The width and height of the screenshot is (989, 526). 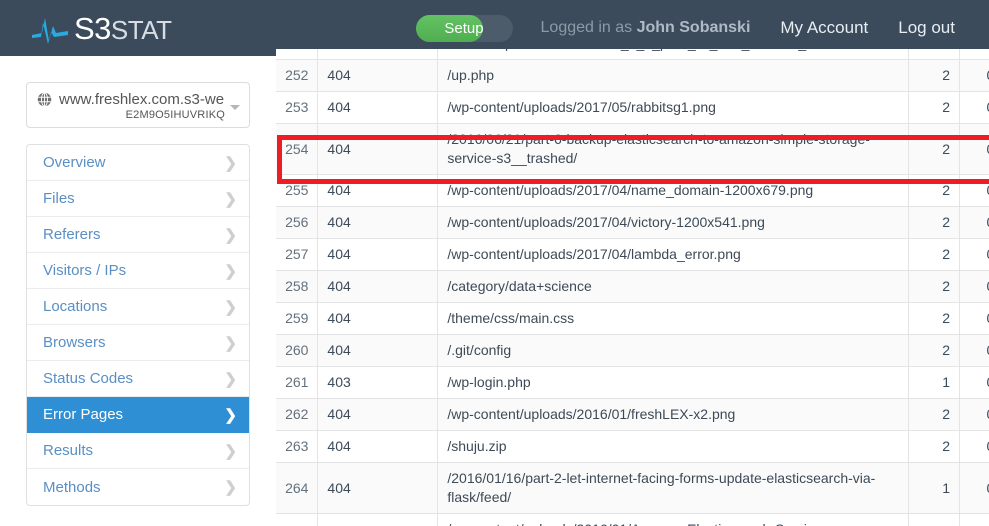 What do you see at coordinates (824, 28) in the screenshot?
I see `my-account-link: My Account` at bounding box center [824, 28].